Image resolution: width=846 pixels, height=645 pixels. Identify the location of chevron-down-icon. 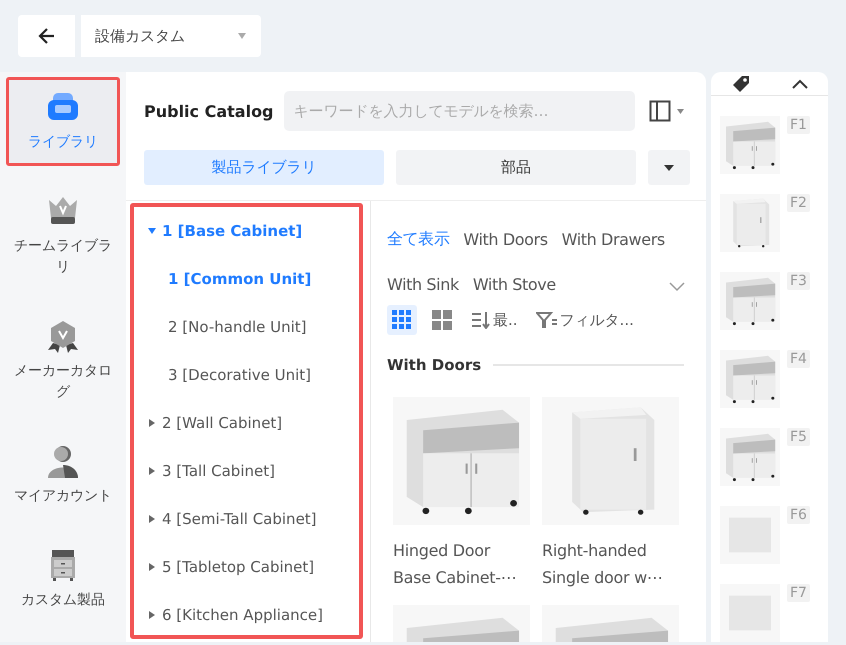
(677, 287).